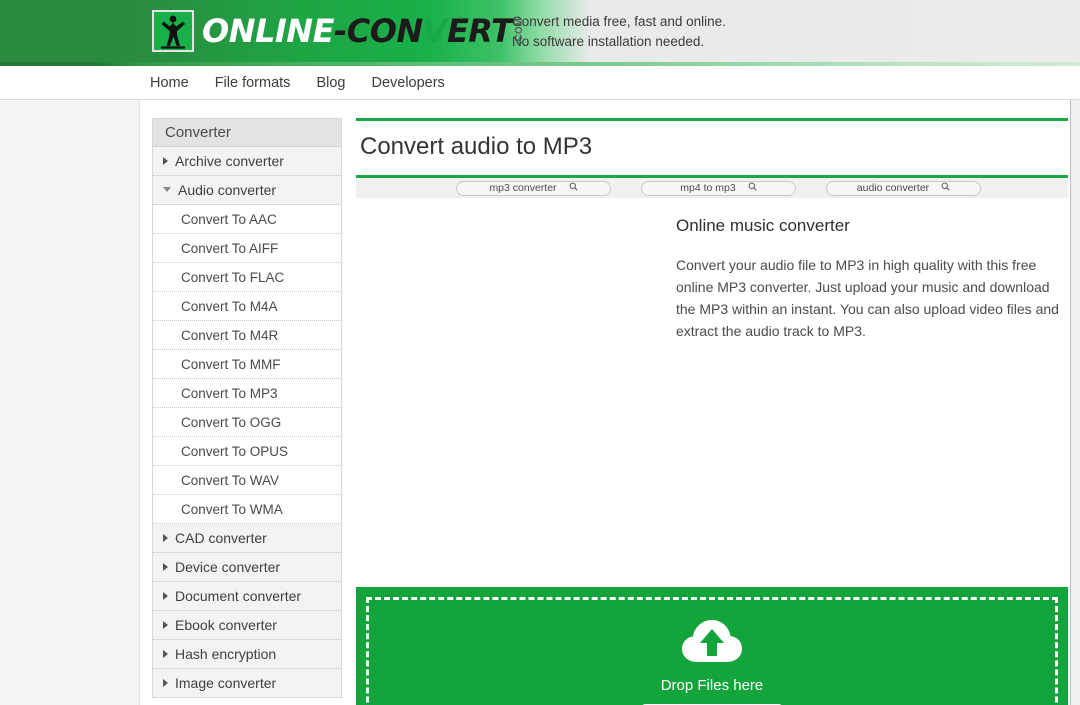  I want to click on sidebar-group-label: Ebook converter, so click(226, 624).